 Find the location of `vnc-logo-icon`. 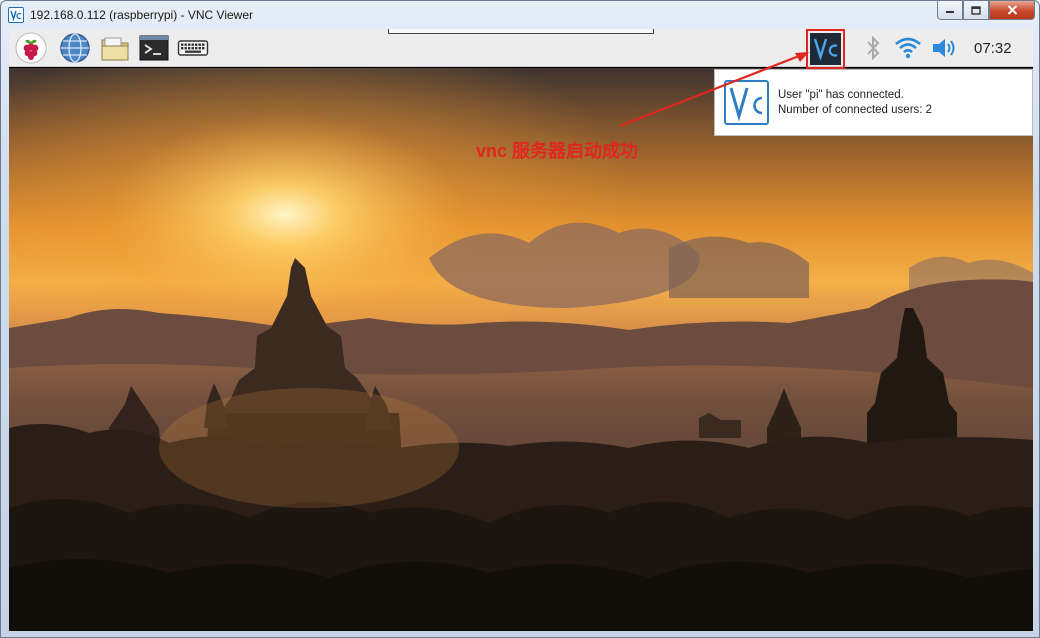

vnc-logo-icon is located at coordinates (746, 102).